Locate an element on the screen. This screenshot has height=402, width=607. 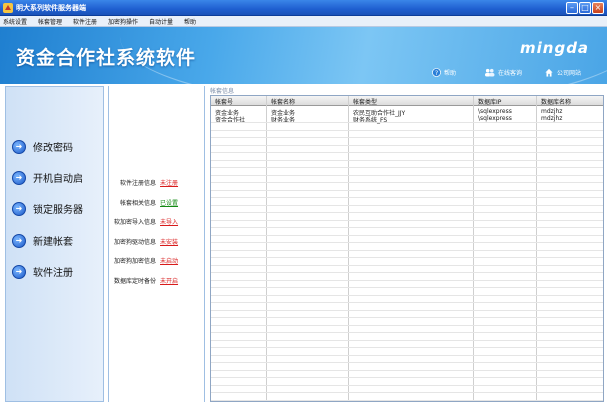
menu-account-management: 帐套管理 is located at coordinates (50, 21).